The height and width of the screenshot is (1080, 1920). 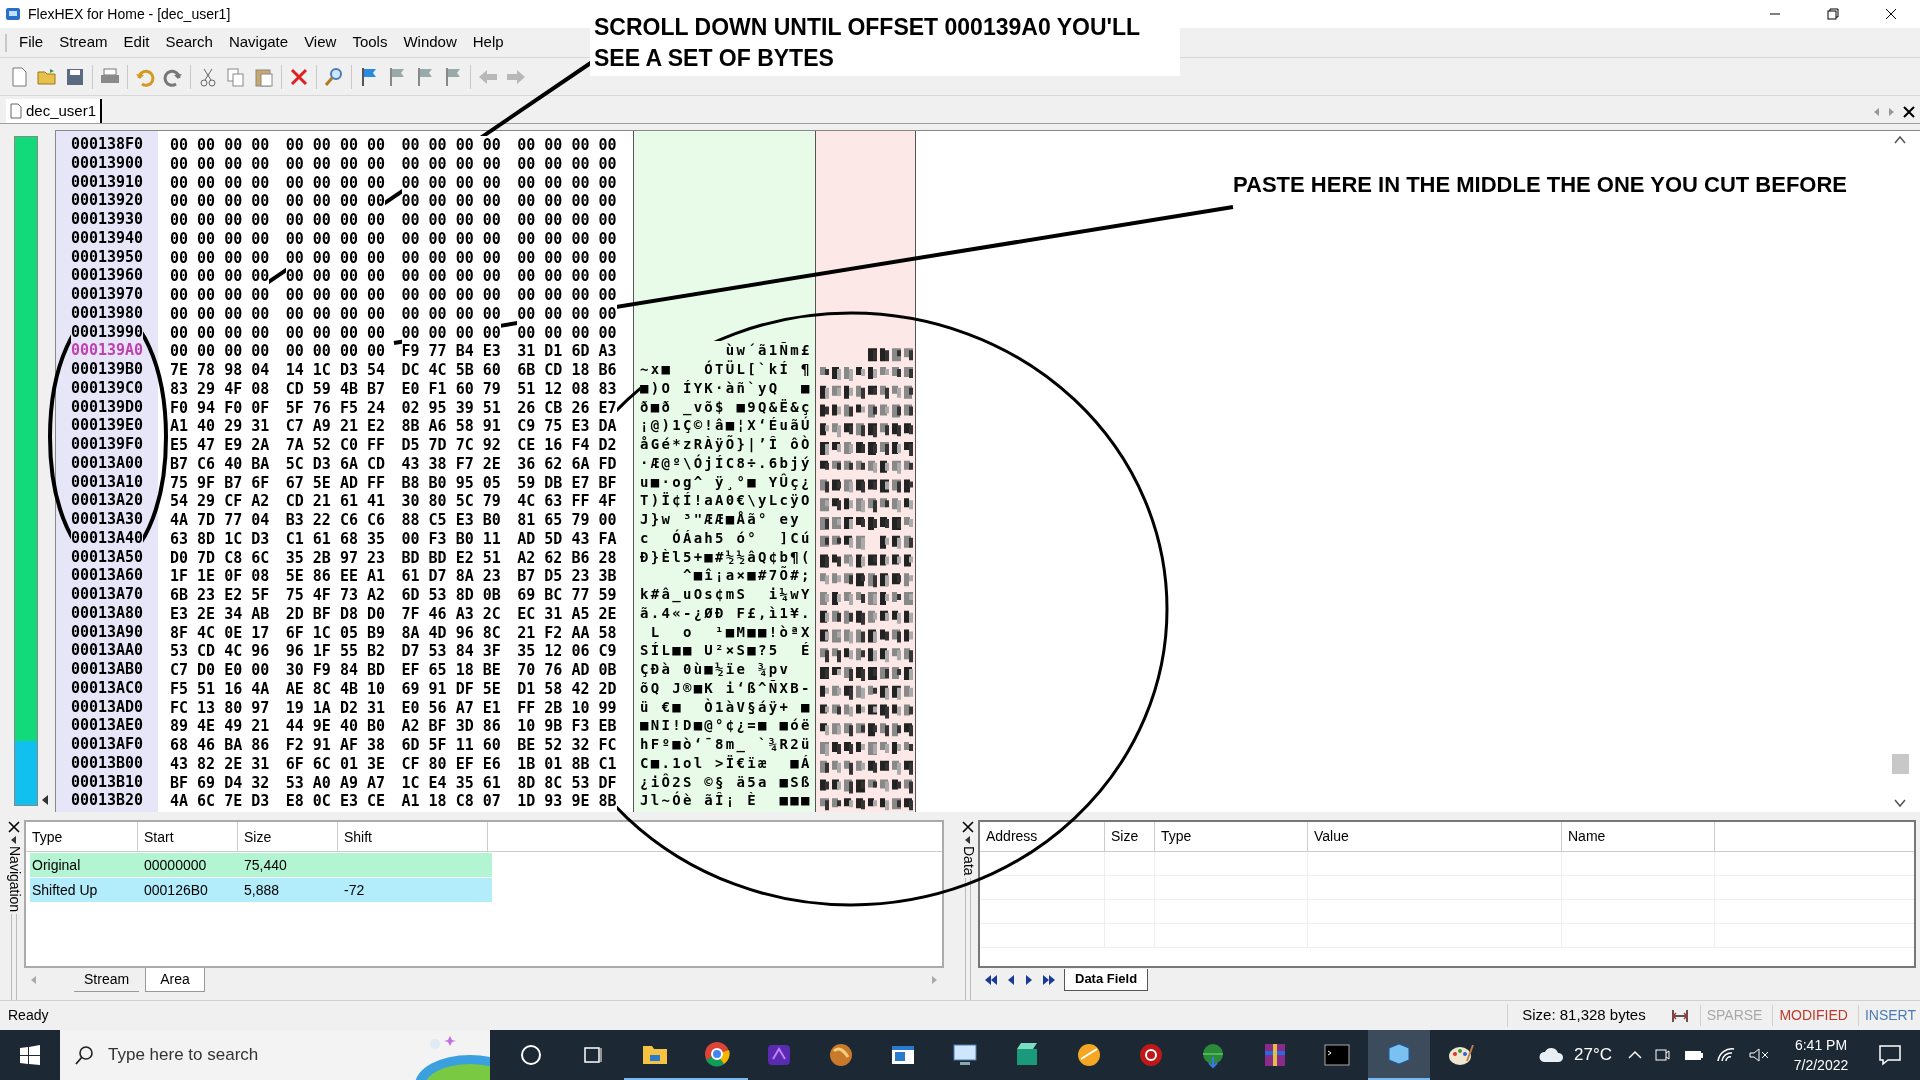 What do you see at coordinates (1900, 140) in the screenshot?
I see `scroll-up-icon` at bounding box center [1900, 140].